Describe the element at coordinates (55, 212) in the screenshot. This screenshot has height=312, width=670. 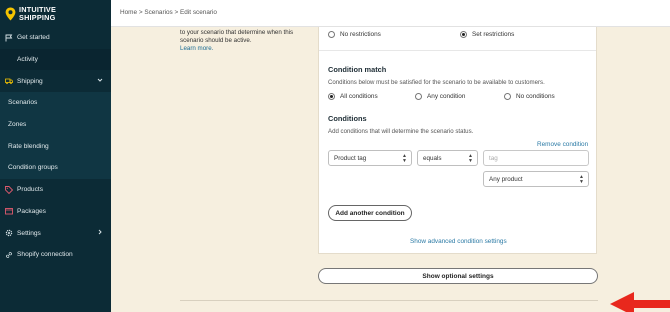
I see `sidebar-item-packages: Packages` at that location.